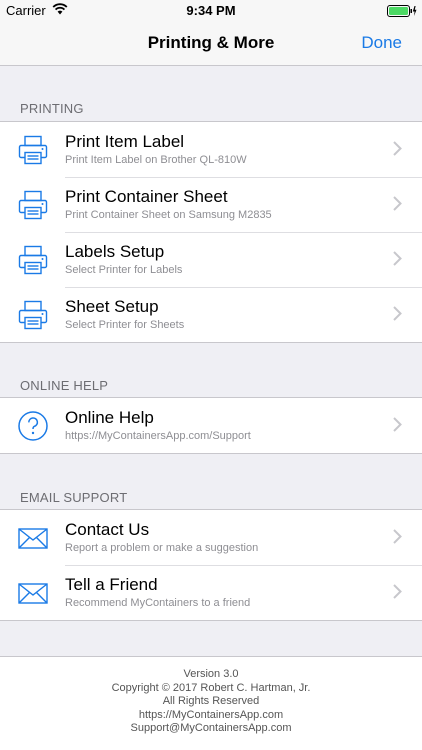 The image size is (422, 750). I want to click on row-subtitle: Recommend MyContainers to a friend, so click(158, 603).